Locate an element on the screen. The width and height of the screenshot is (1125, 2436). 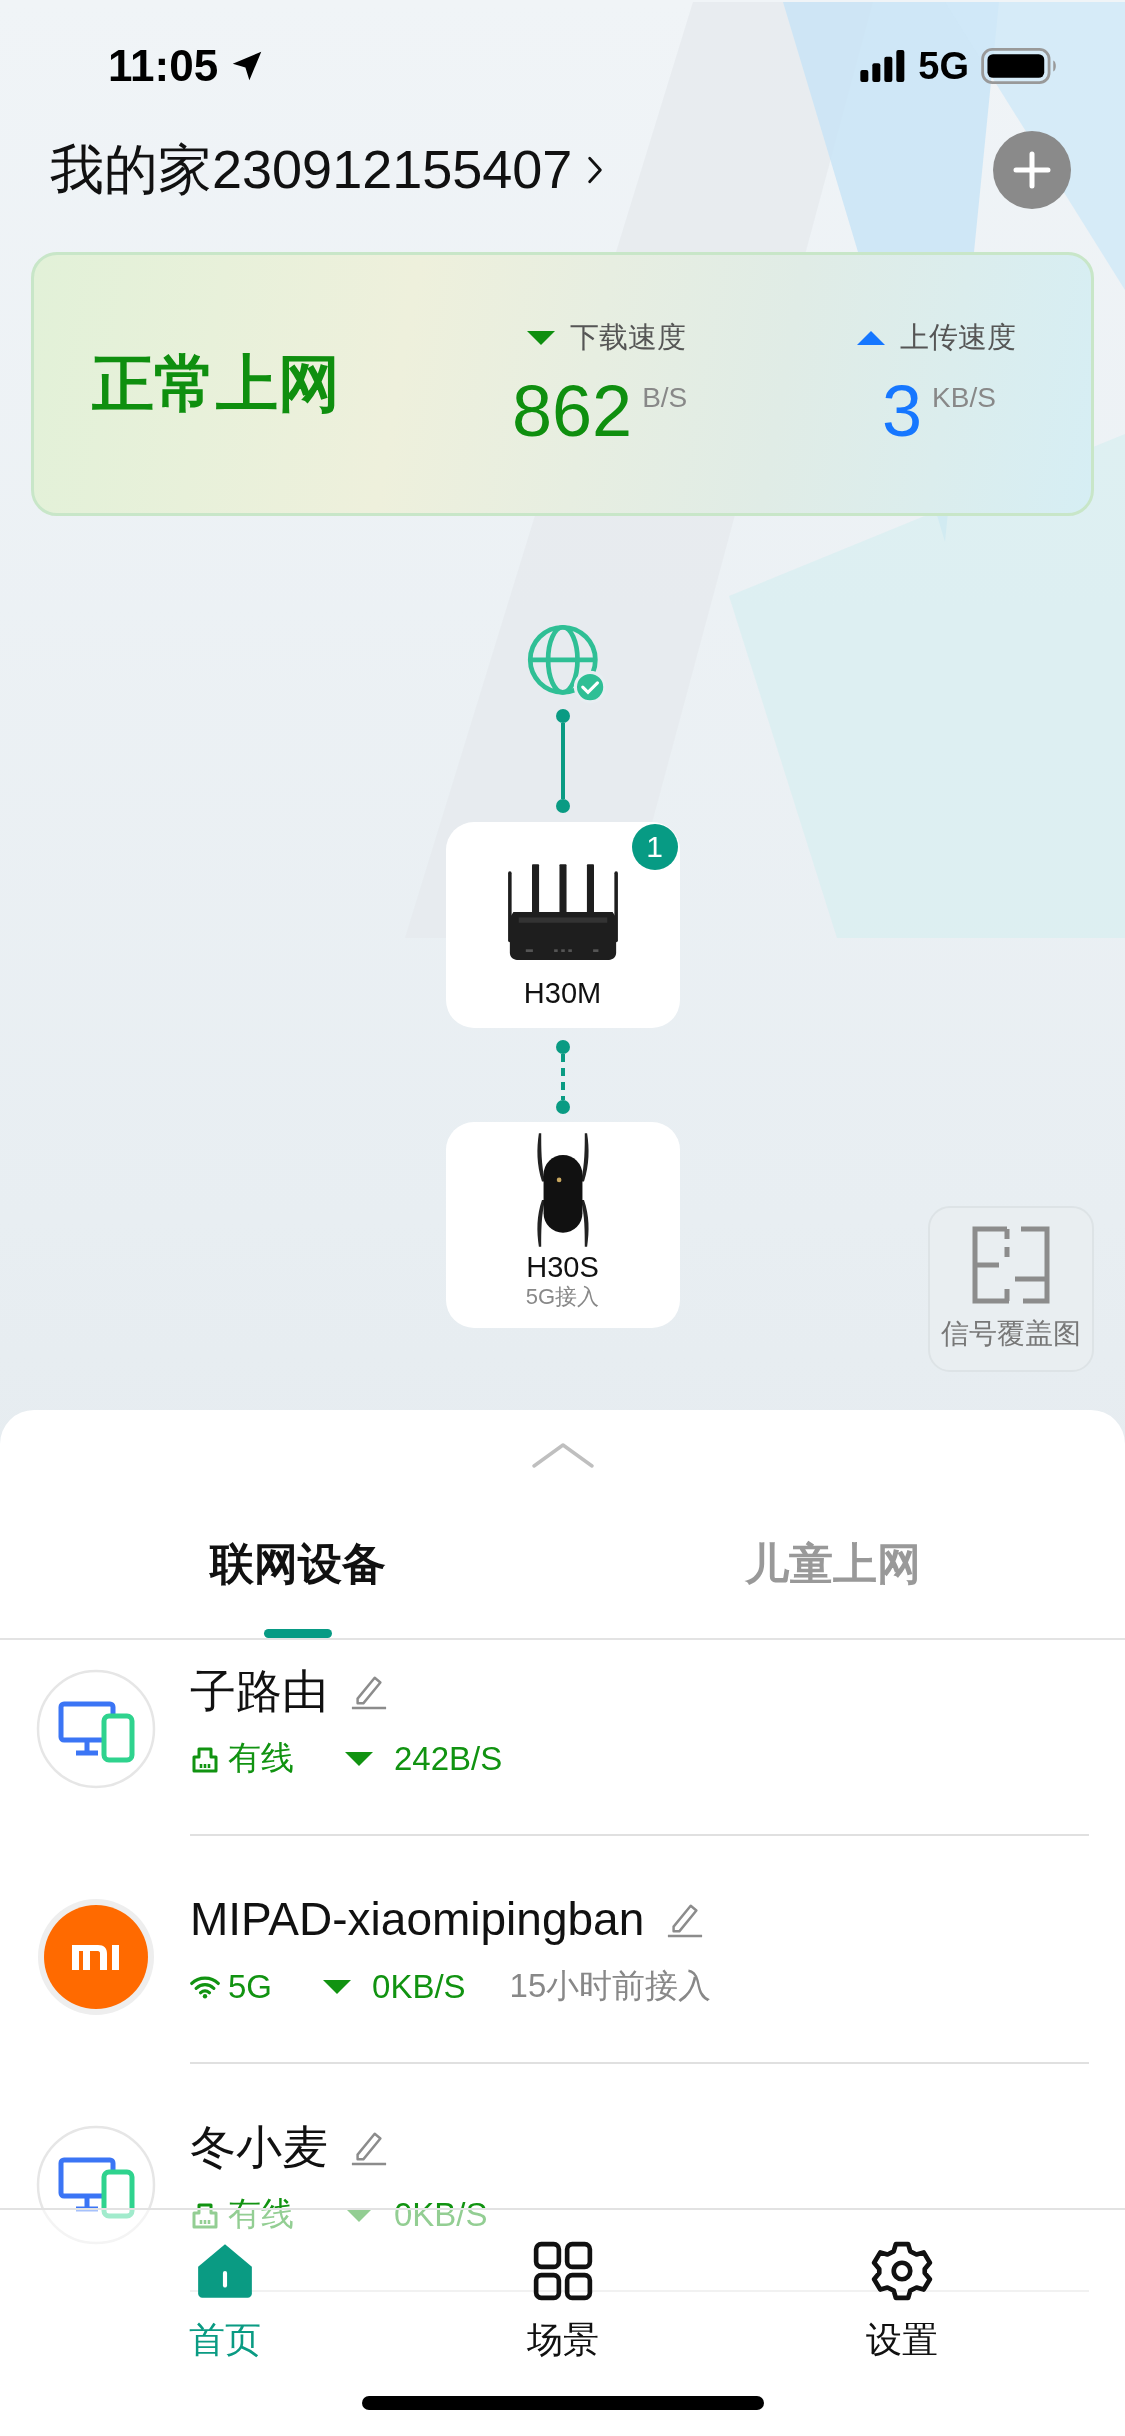
mi-logo-icon is located at coordinates (96, 1957).